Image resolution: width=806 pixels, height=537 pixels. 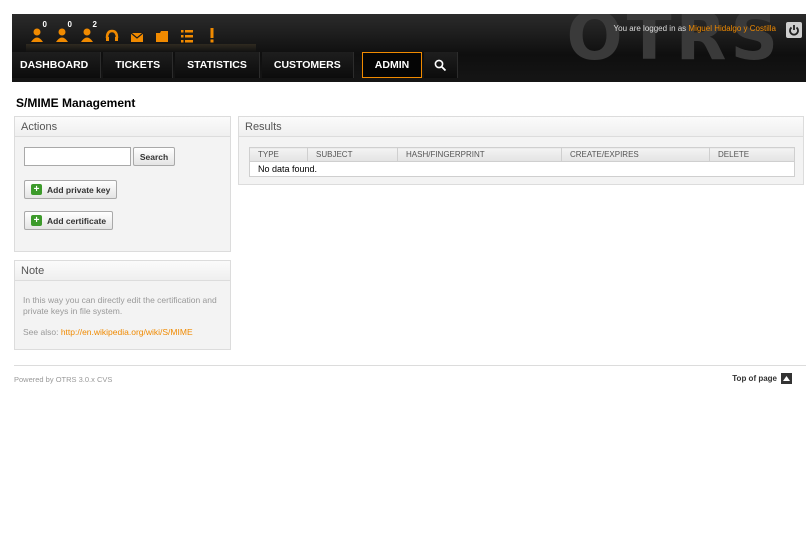 What do you see at coordinates (62, 31) in the screenshot?
I see `watched-tickets-icon: 0` at bounding box center [62, 31].